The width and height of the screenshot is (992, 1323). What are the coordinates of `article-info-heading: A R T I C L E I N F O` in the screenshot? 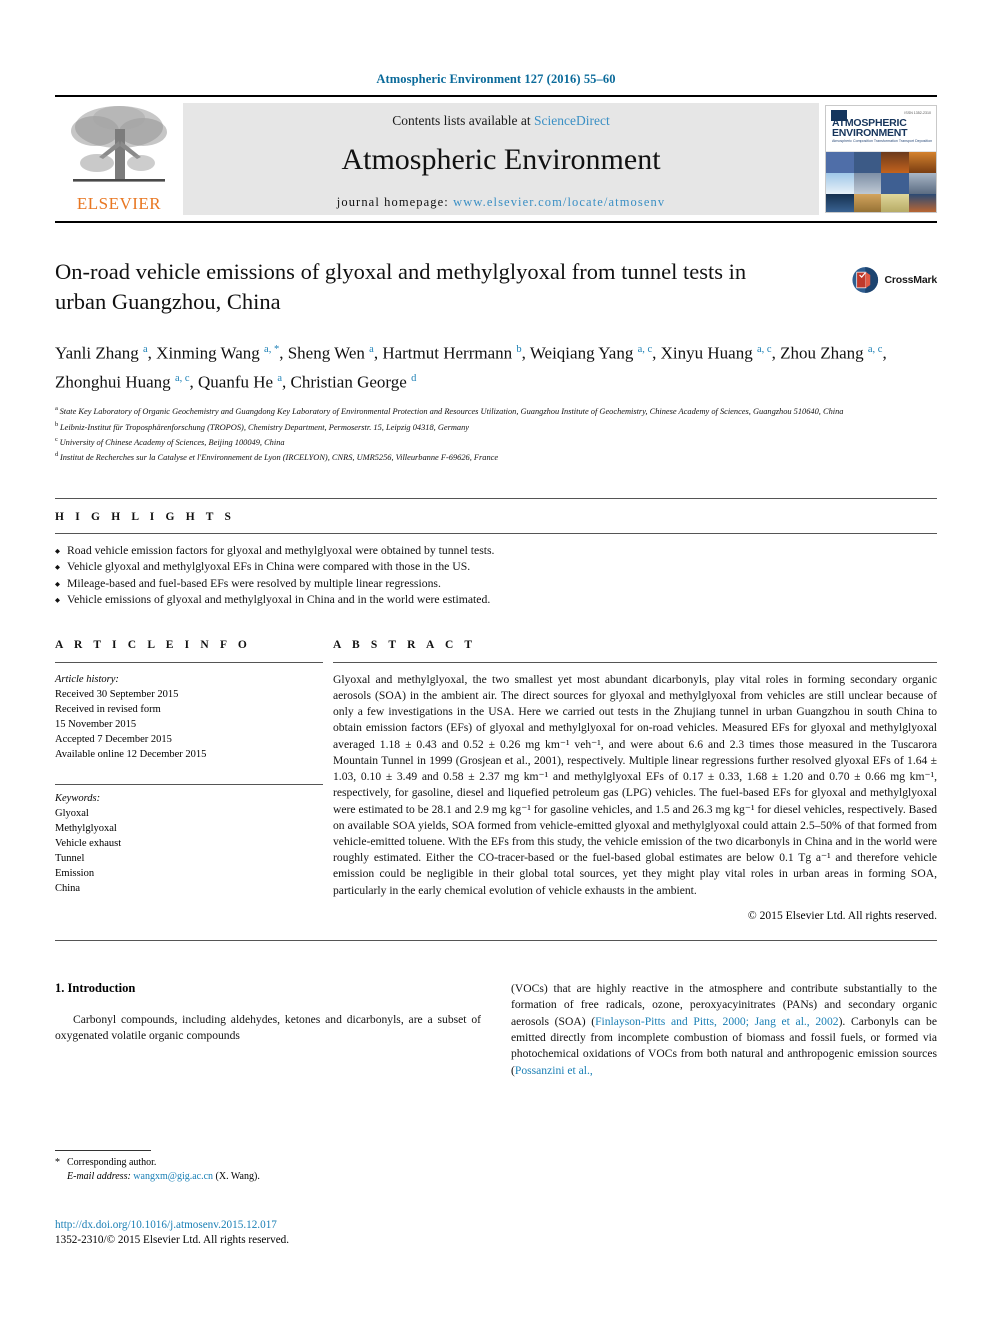 It's located at (153, 644).